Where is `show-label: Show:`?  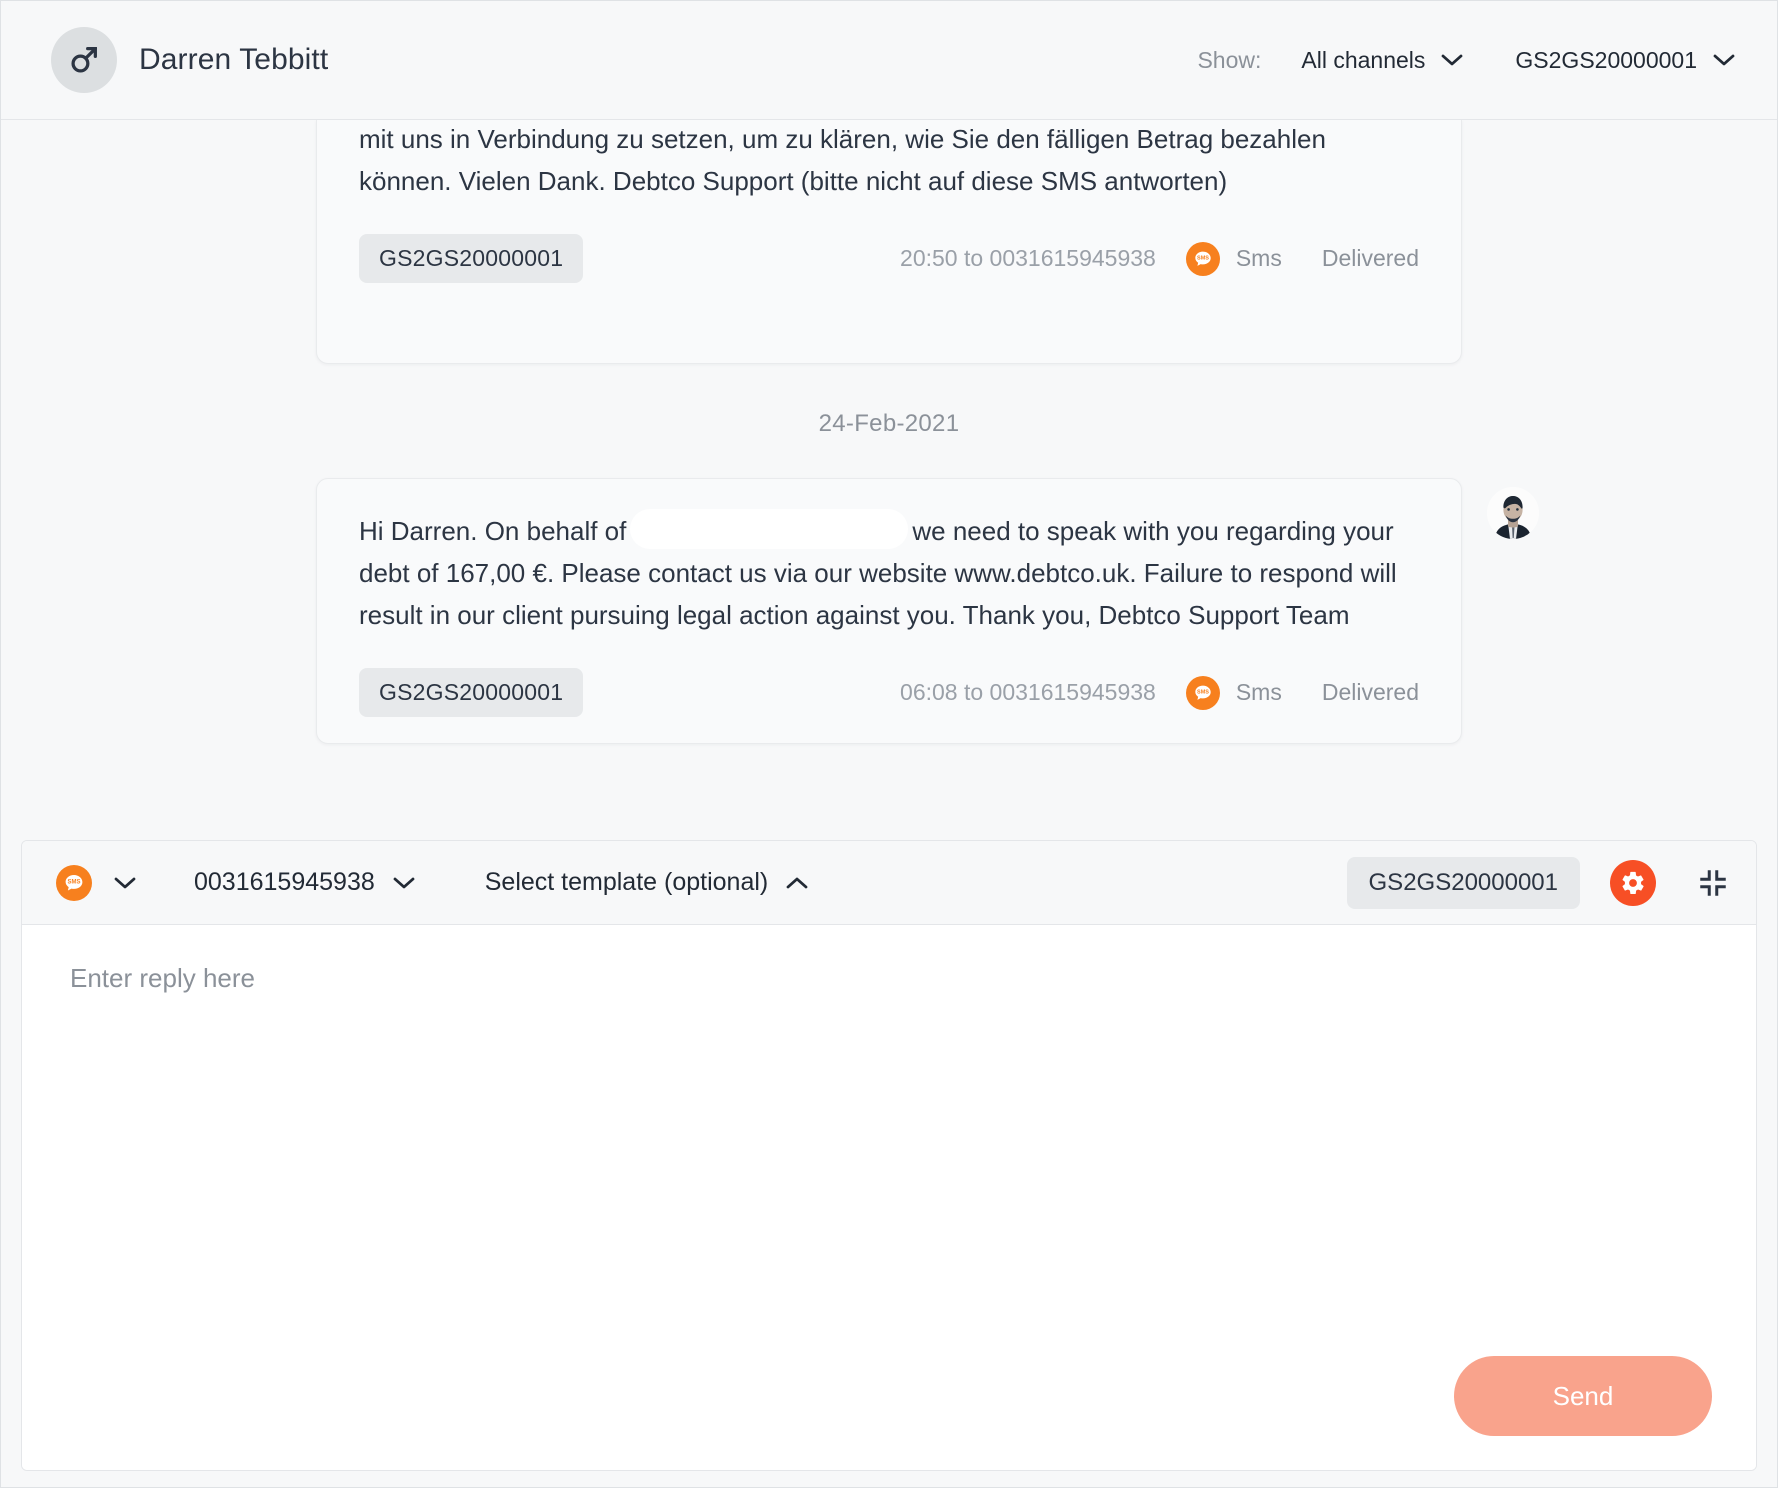 show-label: Show: is located at coordinates (1229, 59).